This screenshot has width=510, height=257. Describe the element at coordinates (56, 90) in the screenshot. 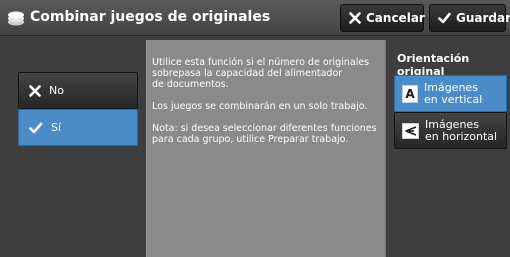

I see `option-no-label: No` at that location.